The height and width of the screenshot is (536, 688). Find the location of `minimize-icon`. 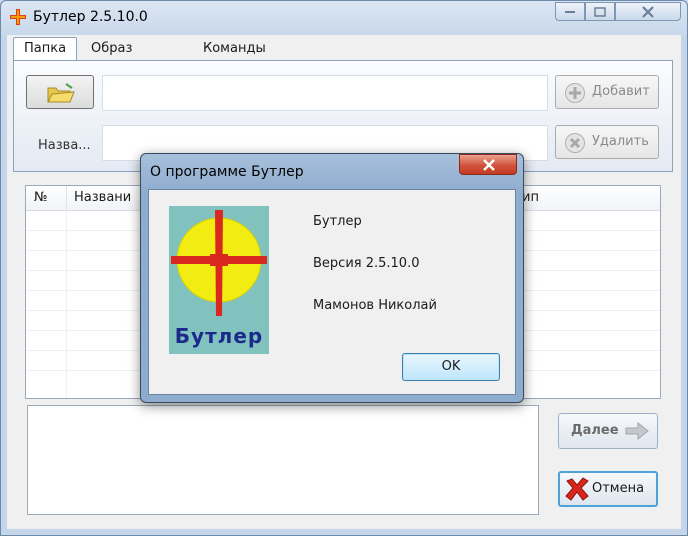

minimize-icon is located at coordinates (570, 11).